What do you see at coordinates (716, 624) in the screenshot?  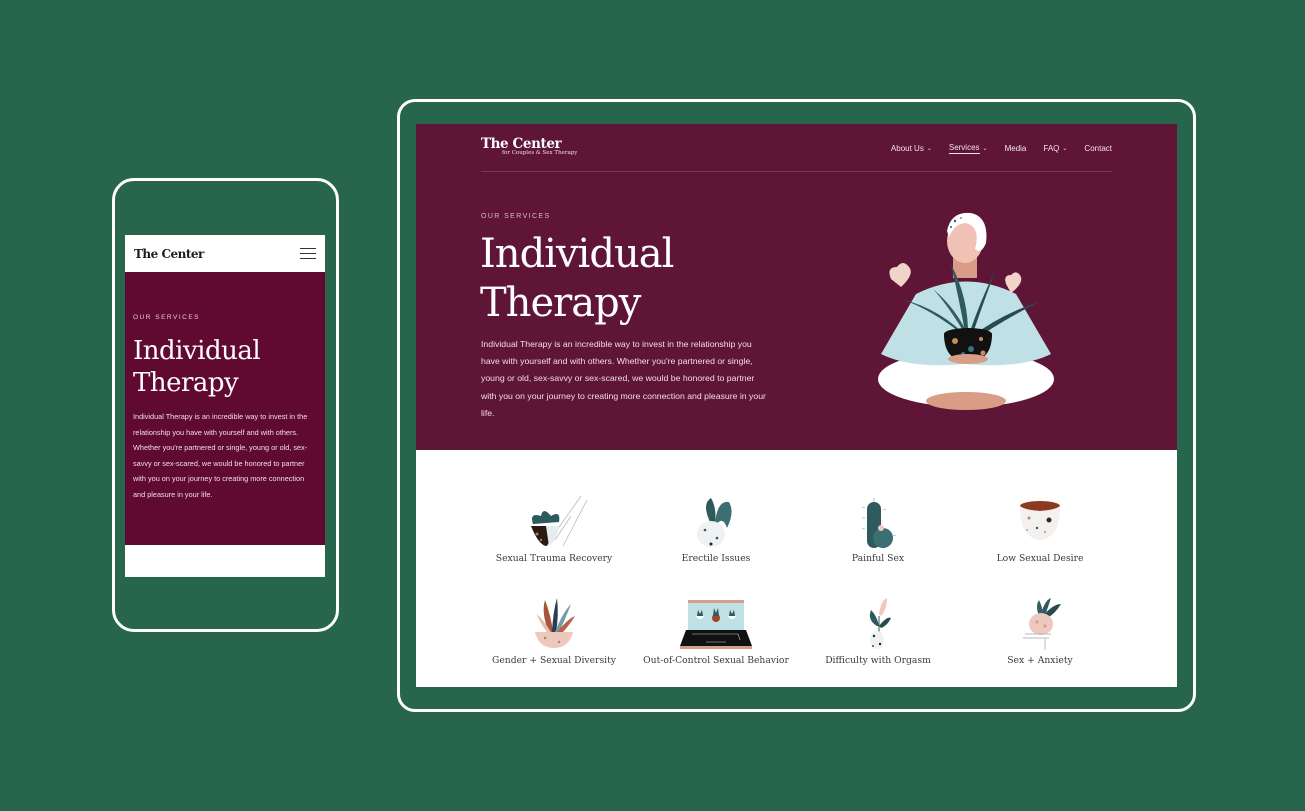 I see `laptop-plants-icon` at bounding box center [716, 624].